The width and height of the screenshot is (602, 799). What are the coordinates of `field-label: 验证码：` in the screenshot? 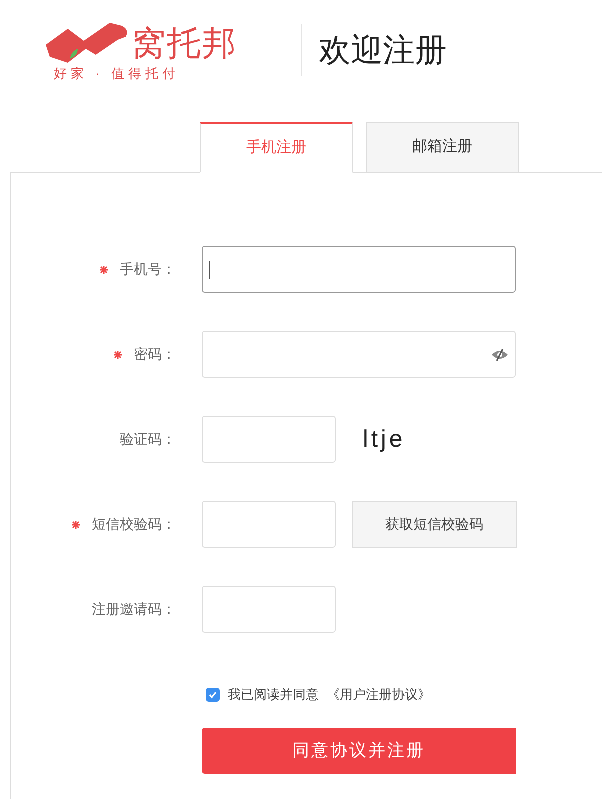 It's located at (148, 439).